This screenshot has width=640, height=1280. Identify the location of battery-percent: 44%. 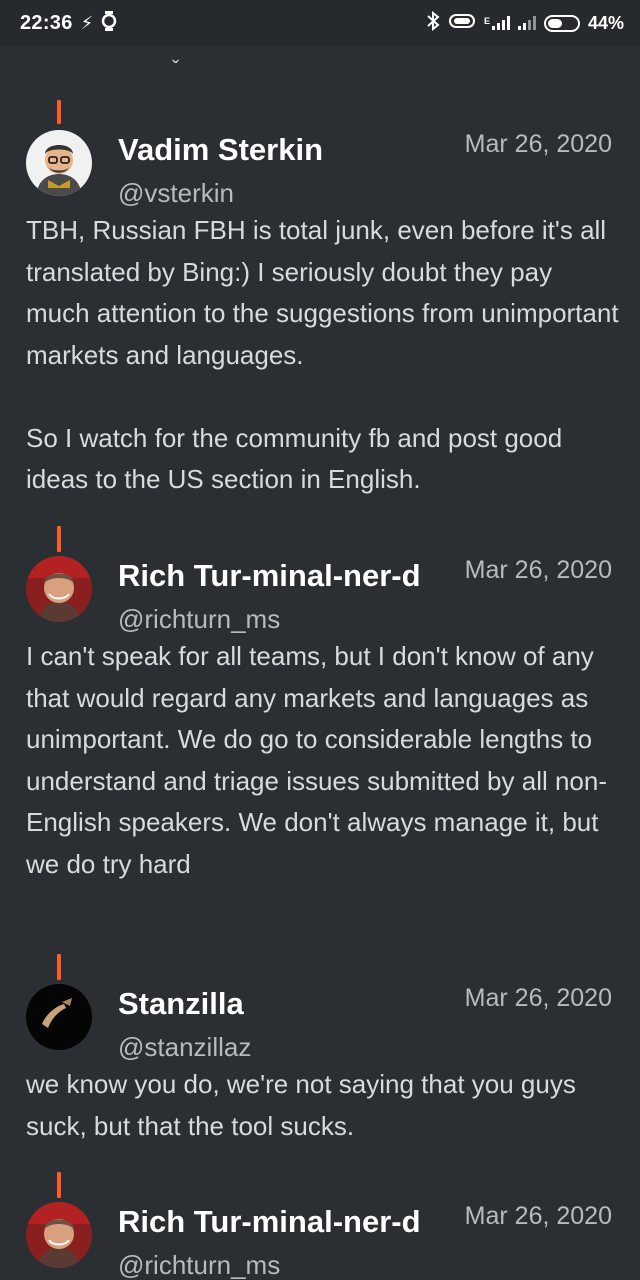
(605, 22).